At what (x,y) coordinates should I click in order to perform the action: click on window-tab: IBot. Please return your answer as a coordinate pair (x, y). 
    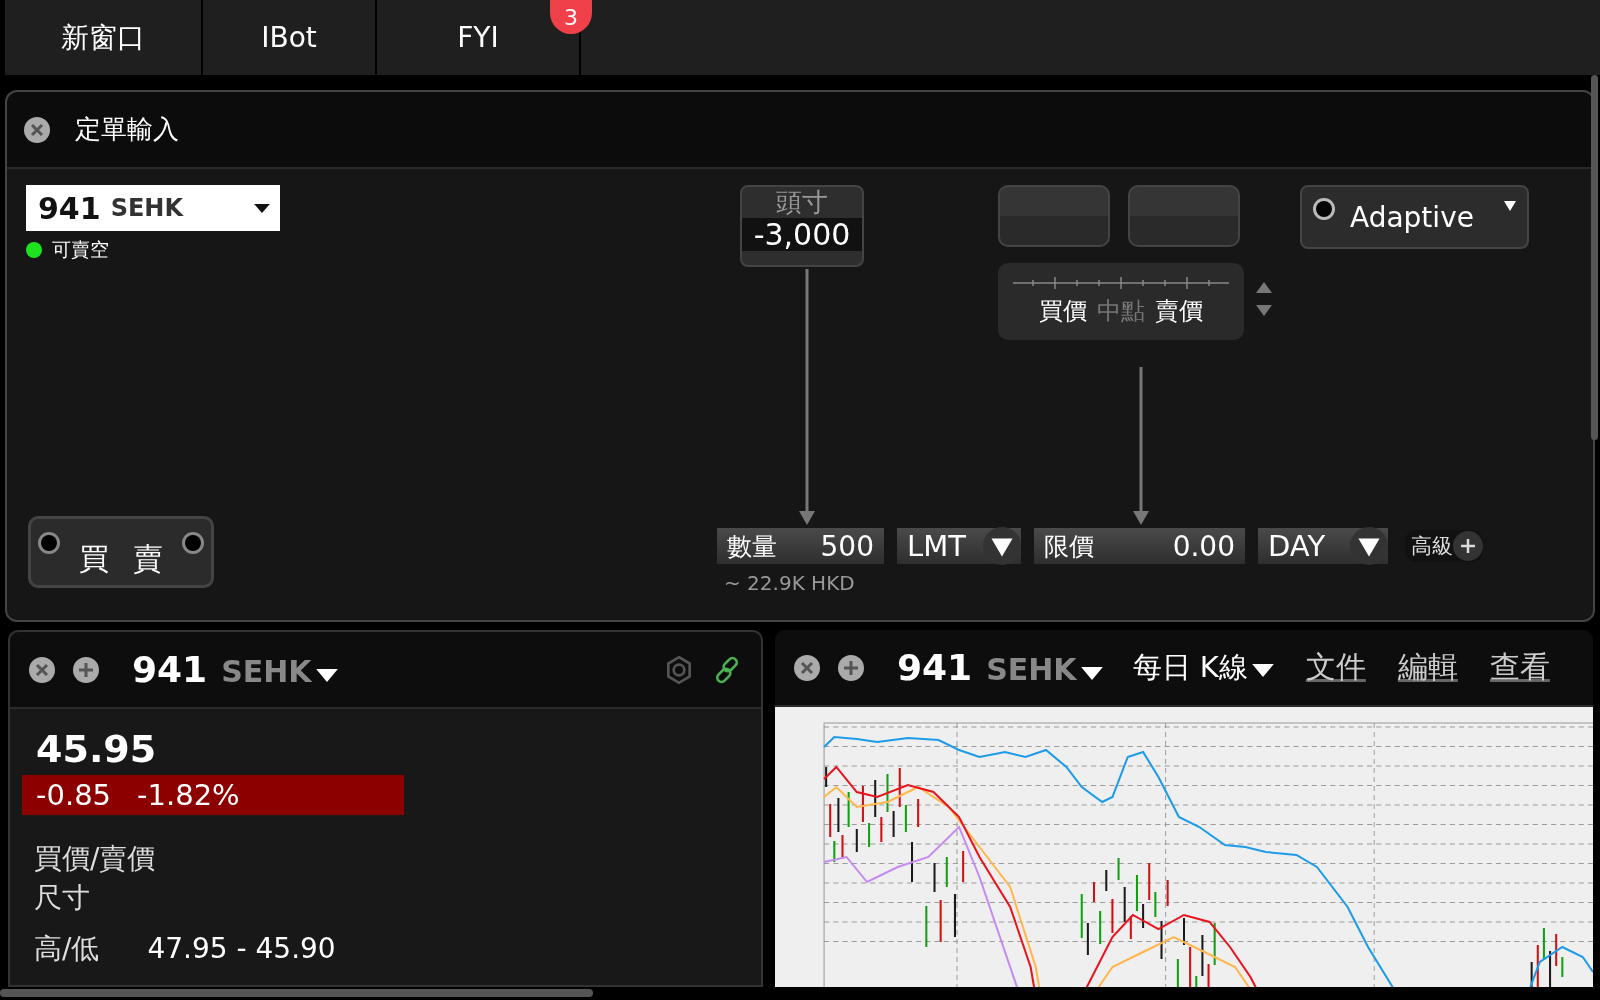
    Looking at the image, I should click on (290, 37).